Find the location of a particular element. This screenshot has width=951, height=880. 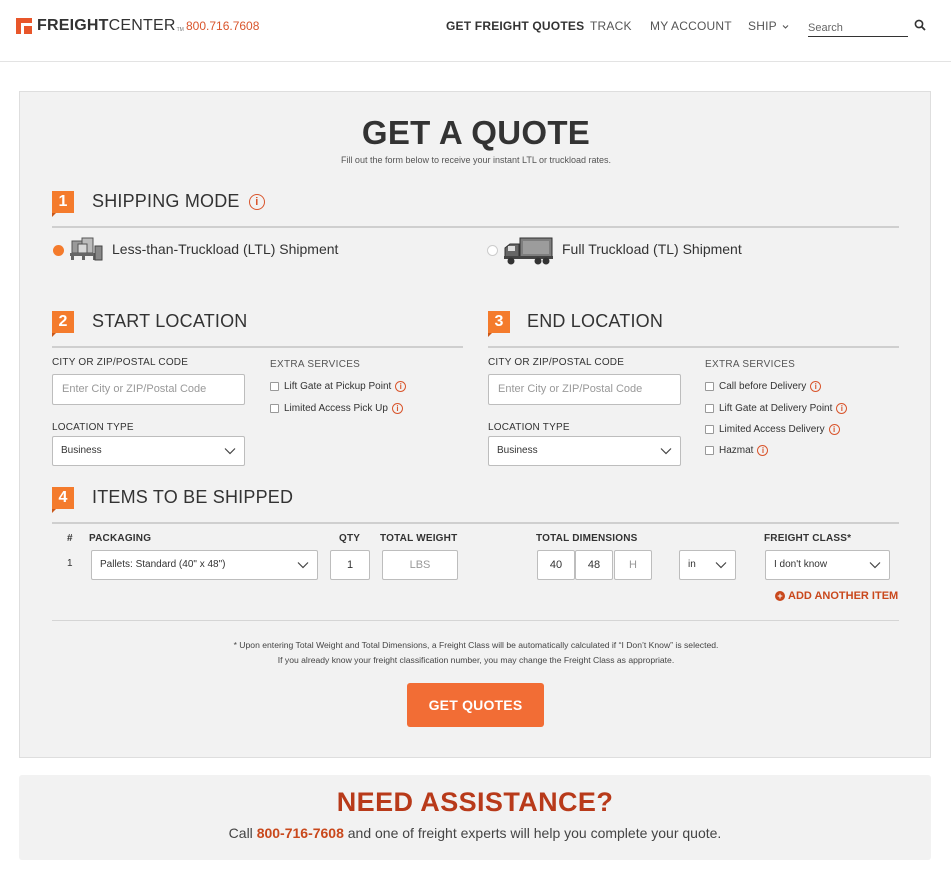

start-location-title: START LOCATION is located at coordinates (170, 321).